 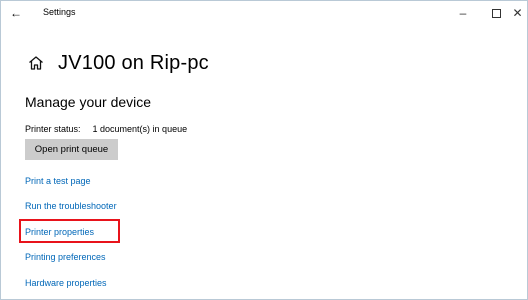 I want to click on close-button: ✕, so click(x=517, y=13).